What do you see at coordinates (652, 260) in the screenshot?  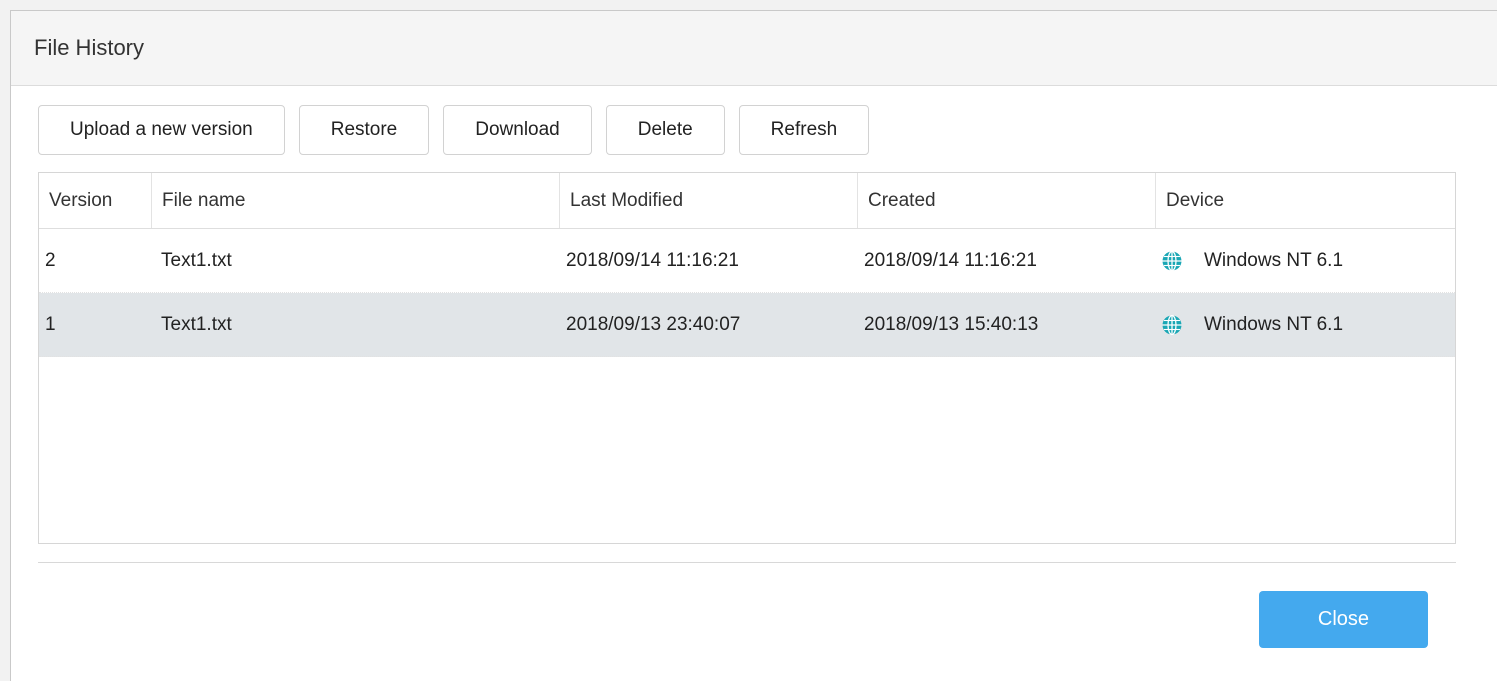 I see `cell-last-modified: 2018/09/14 11:16:21` at bounding box center [652, 260].